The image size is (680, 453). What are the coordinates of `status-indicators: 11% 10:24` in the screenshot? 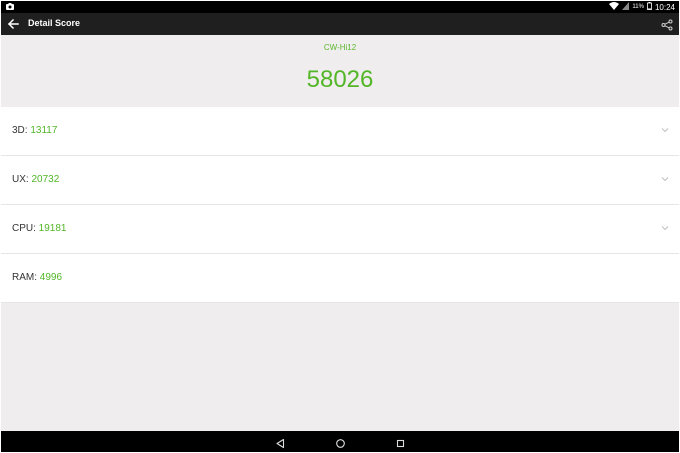 It's located at (642, 7).